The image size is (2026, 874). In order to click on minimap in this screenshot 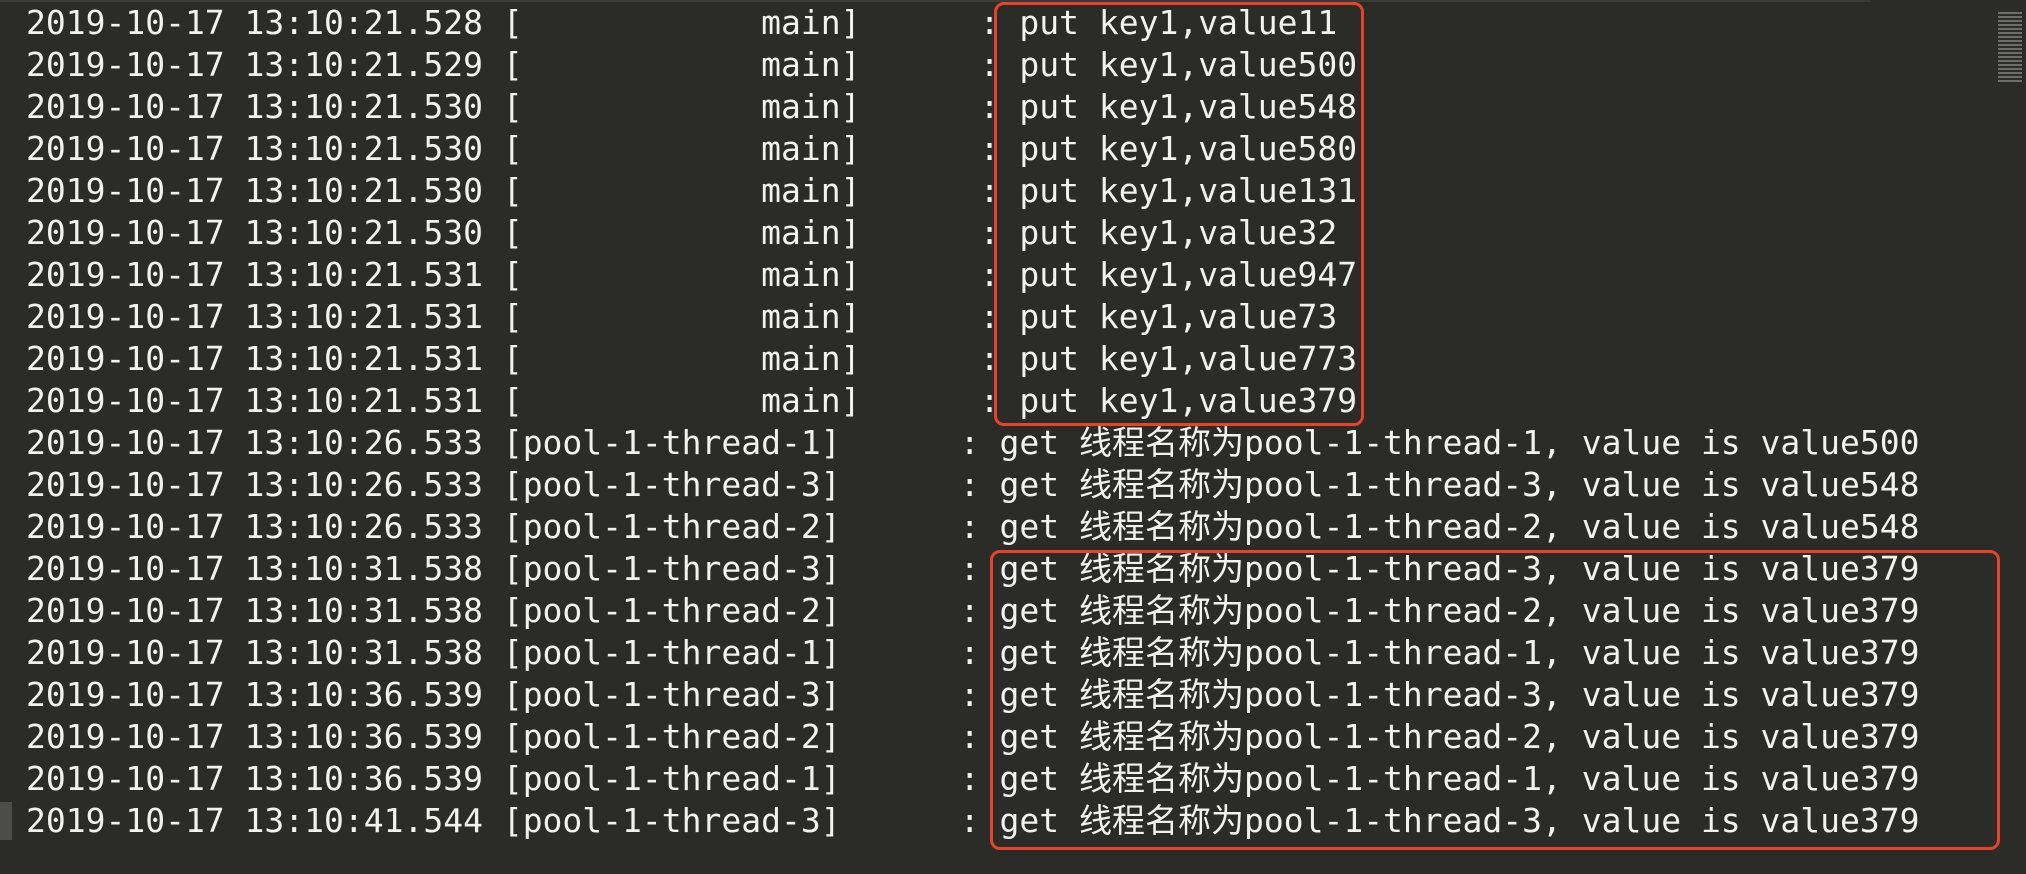, I will do `click(2010, 48)`.